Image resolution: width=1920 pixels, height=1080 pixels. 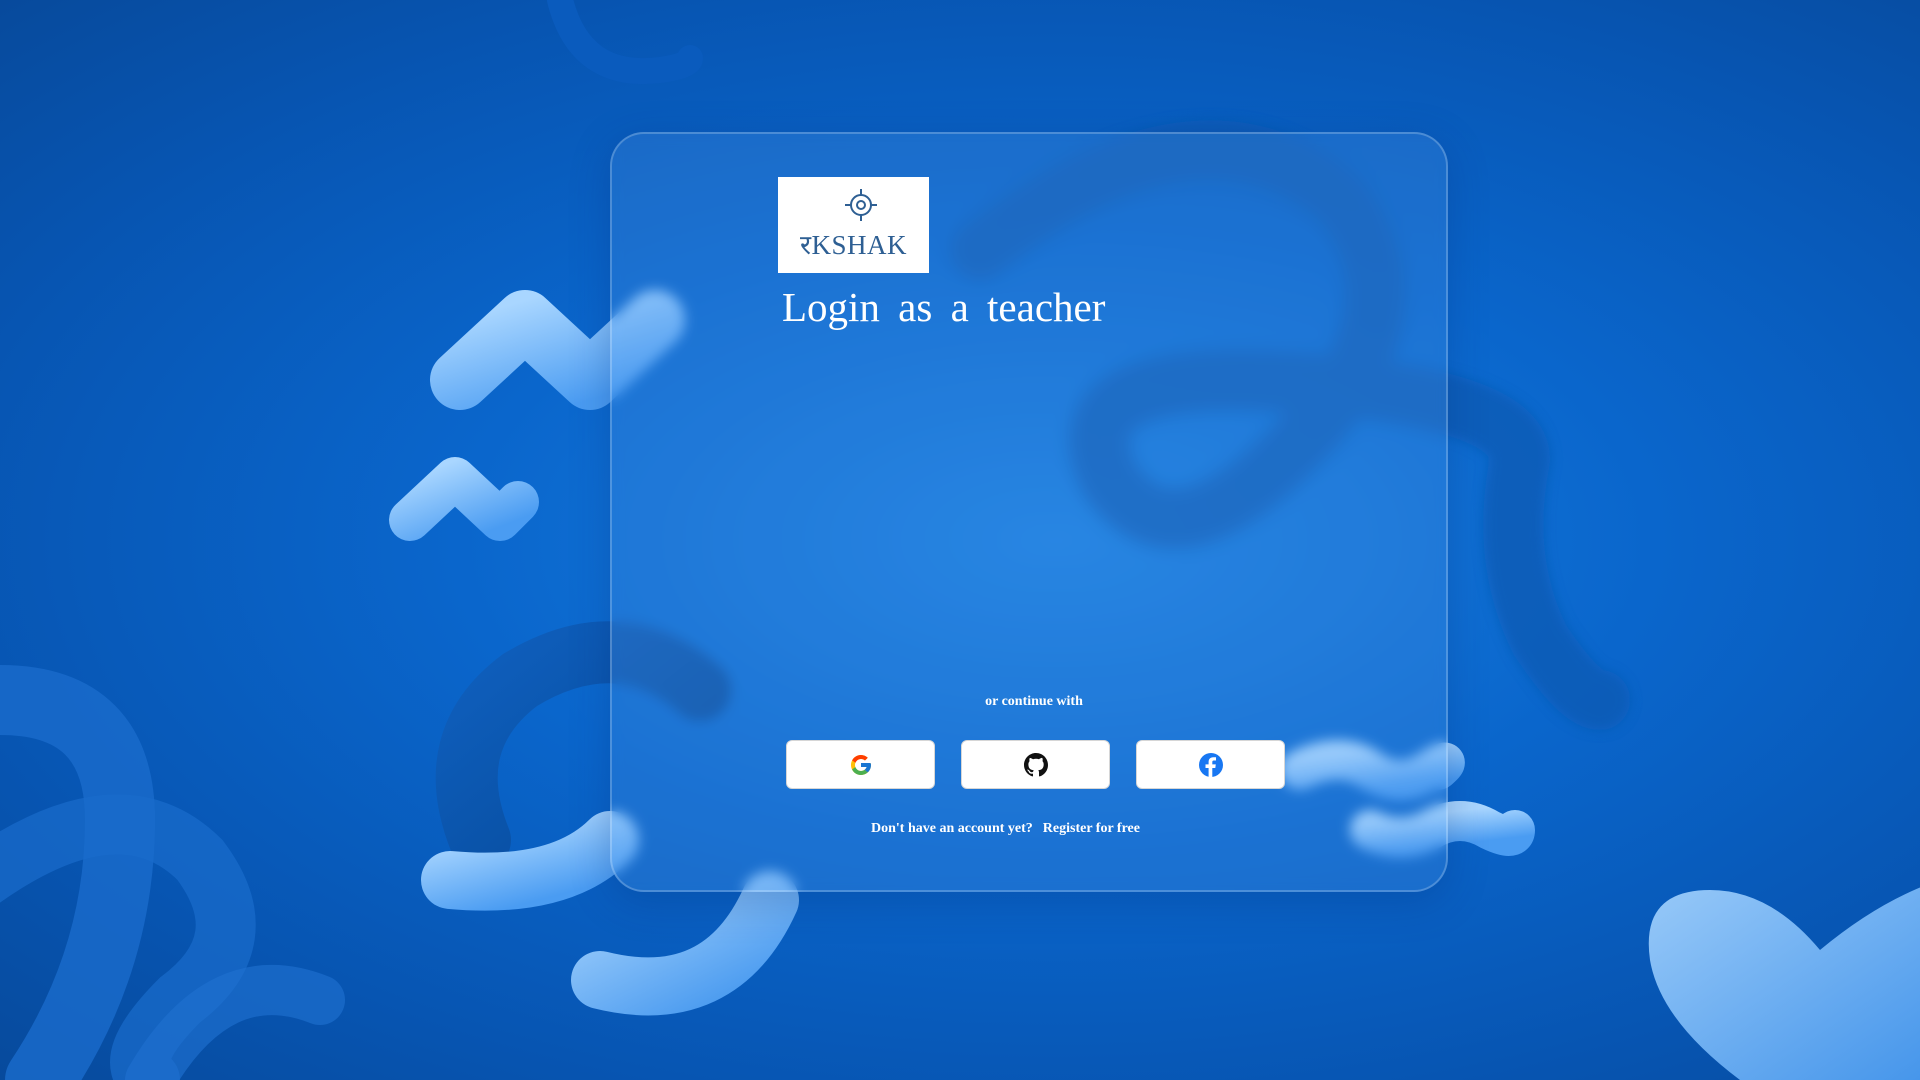 I want to click on github-icon, so click(x=1035, y=764).